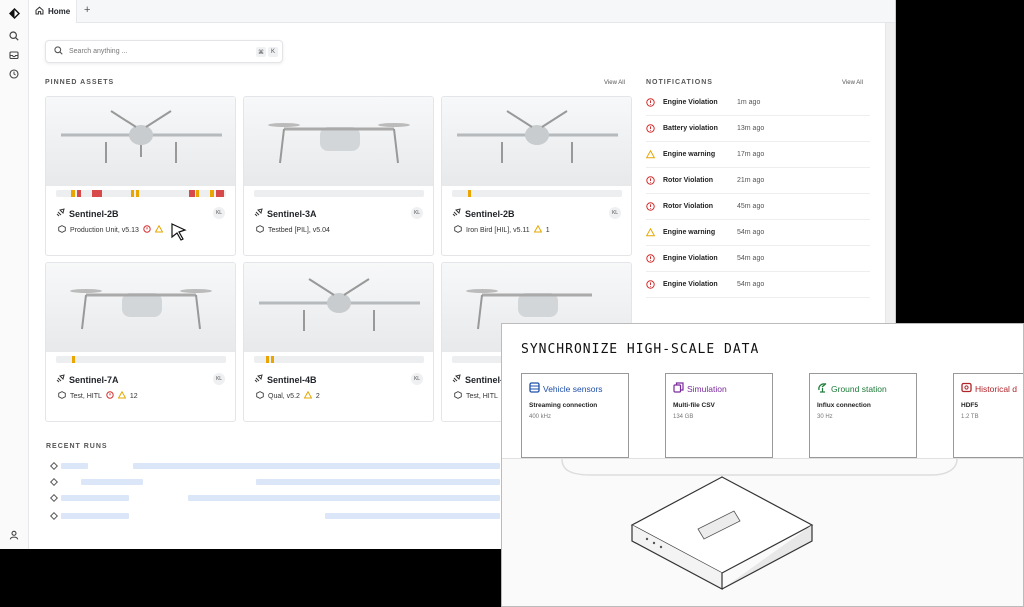  Describe the element at coordinates (462, 11) in the screenshot. I see `tab-bar: Home +` at that location.